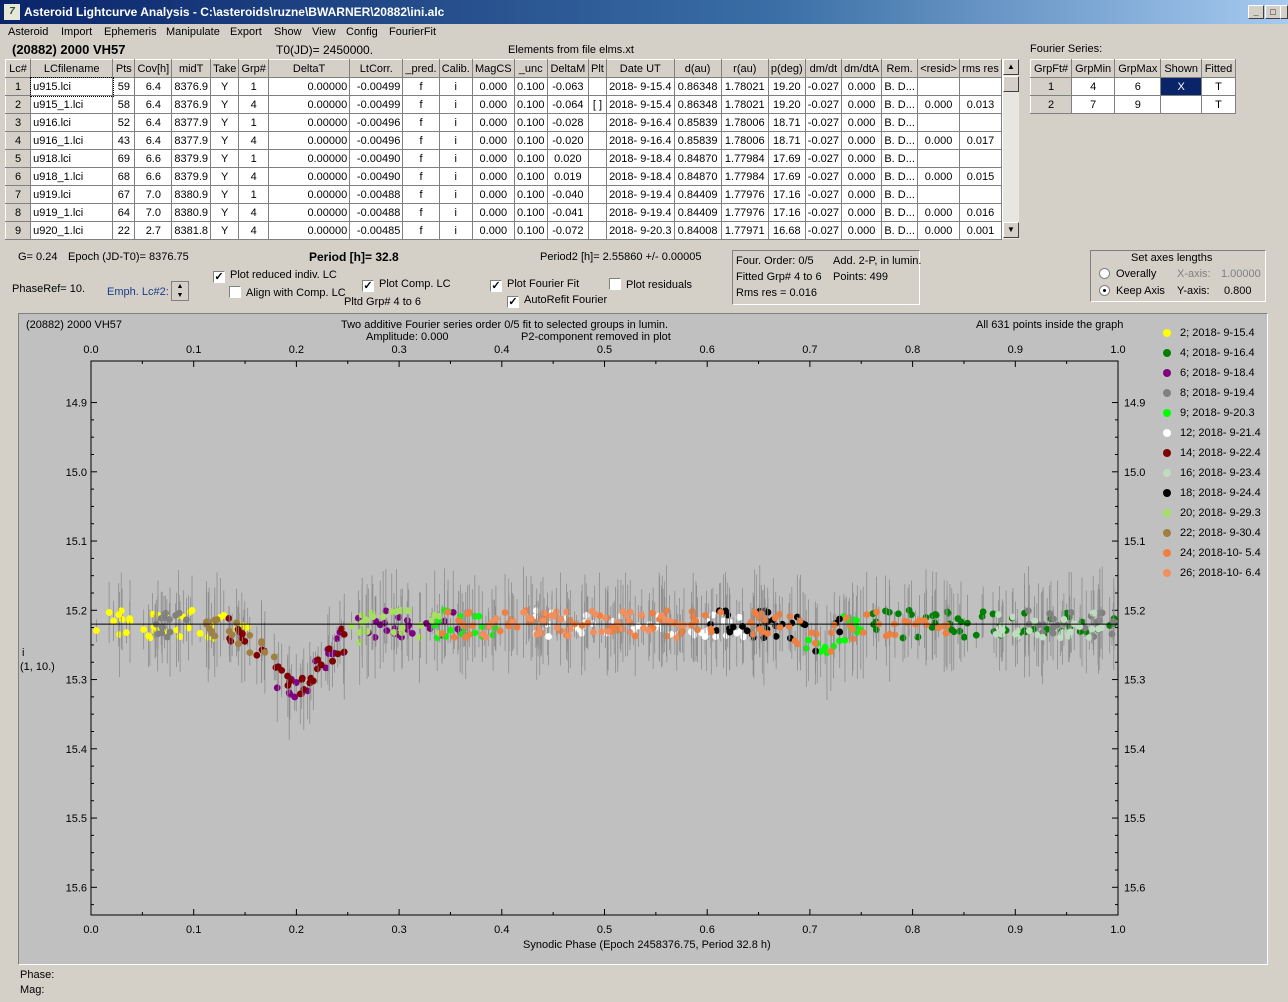  What do you see at coordinates (18, 230) in the screenshot?
I see `table-cell: 9` at bounding box center [18, 230].